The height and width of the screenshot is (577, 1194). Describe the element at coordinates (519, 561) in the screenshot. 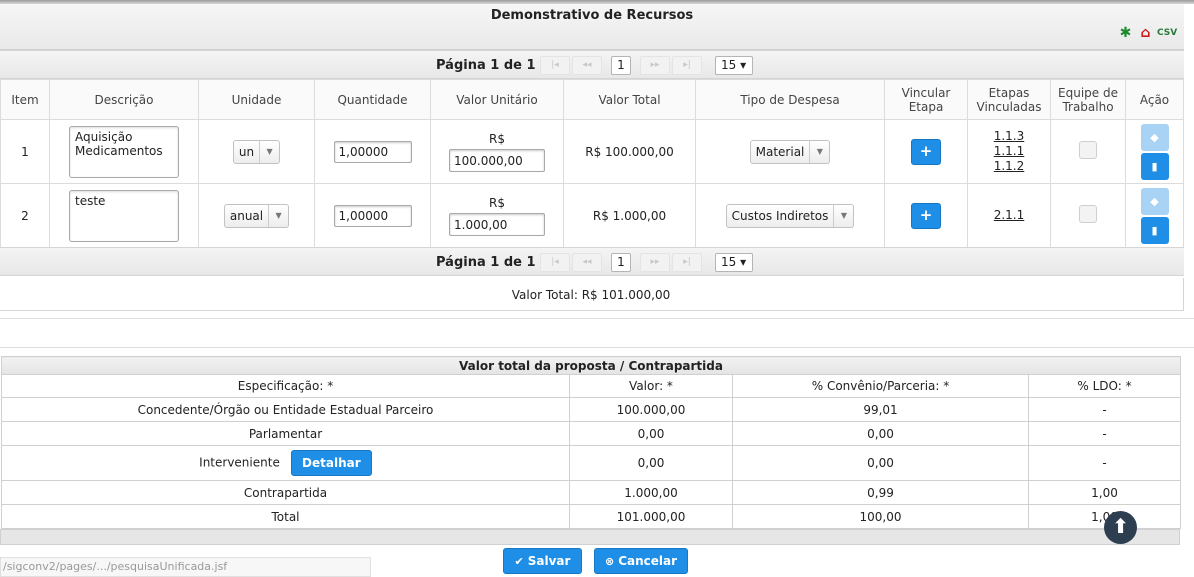

I see `check-icon: ✔` at that location.